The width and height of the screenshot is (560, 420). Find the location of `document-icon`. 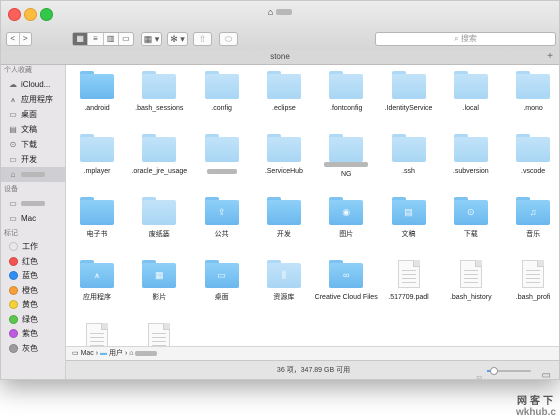

document-icon is located at coordinates (159, 334).